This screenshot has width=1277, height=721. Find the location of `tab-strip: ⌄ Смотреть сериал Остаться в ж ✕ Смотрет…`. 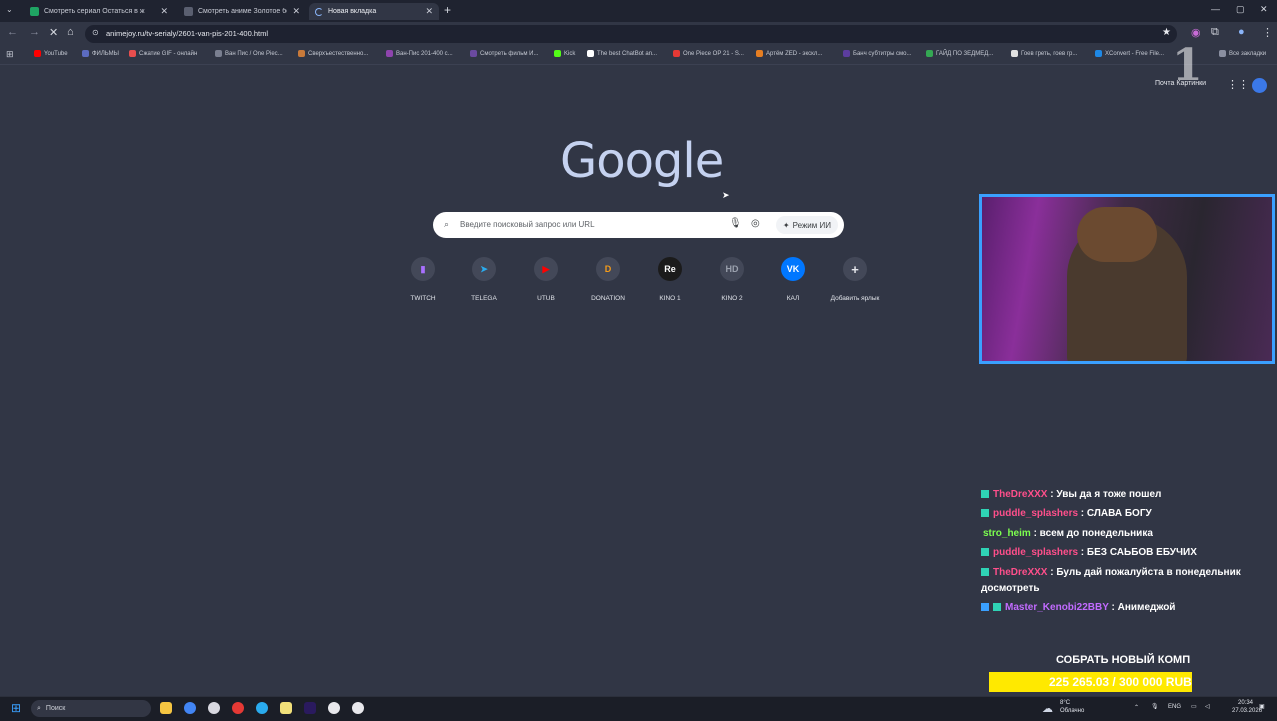

tab-strip: ⌄ Смотреть сериал Остаться в ж ✕ Смотрет… is located at coordinates (638, 11).